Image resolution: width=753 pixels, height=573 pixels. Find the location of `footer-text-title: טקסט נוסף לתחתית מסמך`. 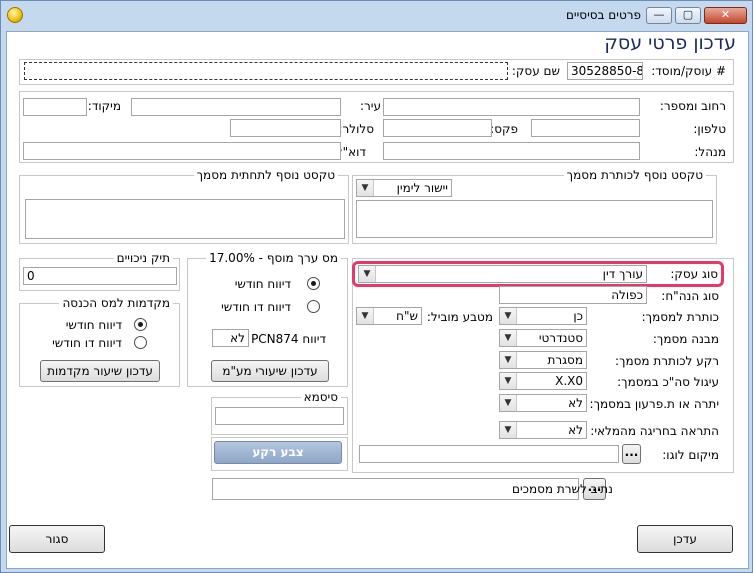

footer-text-title: טקסט נוסף לתחתית מסמך is located at coordinates (265, 175).